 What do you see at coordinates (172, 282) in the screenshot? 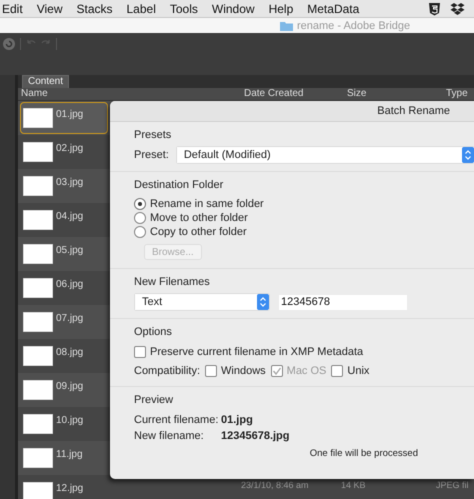
I see `section-heading: New Filenames` at bounding box center [172, 282].